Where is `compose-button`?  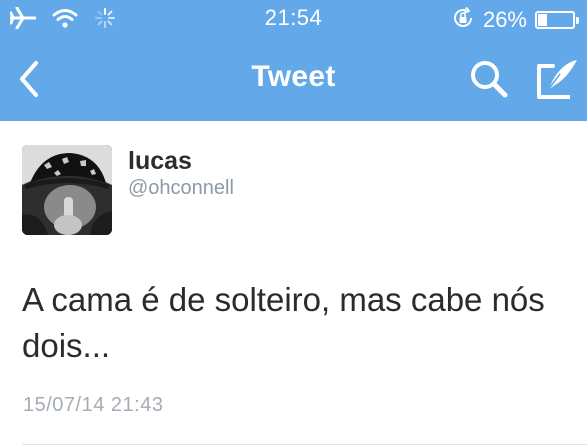
compose-button is located at coordinates (557, 79).